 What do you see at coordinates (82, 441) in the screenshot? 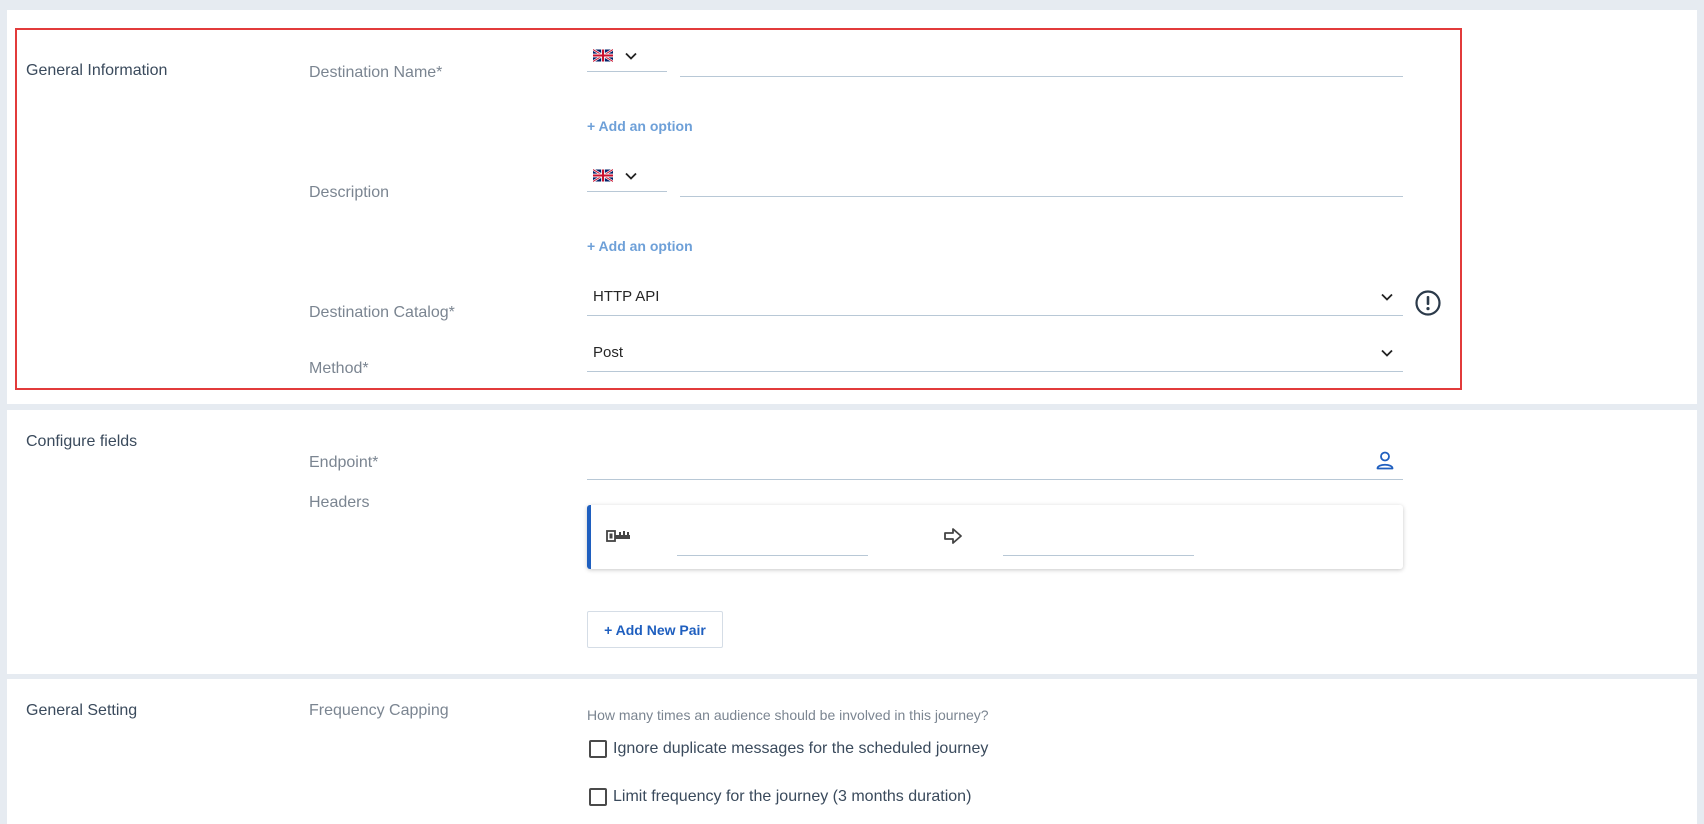
I see `section-title: Configure fields` at bounding box center [82, 441].